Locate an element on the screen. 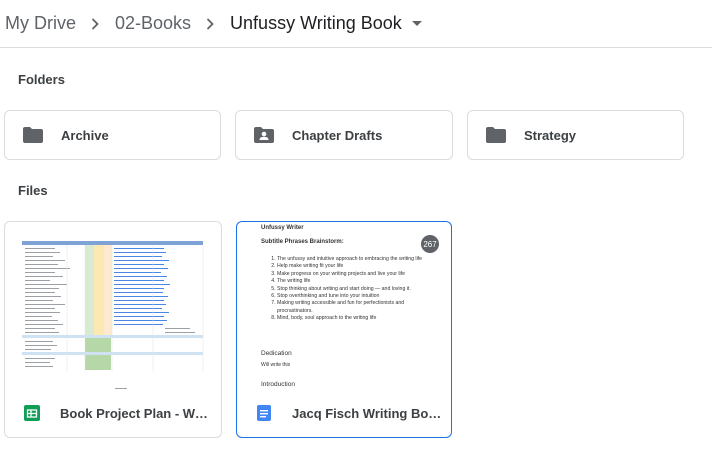 The width and height of the screenshot is (712, 455). folders-section-label: Folders is located at coordinates (41, 79).